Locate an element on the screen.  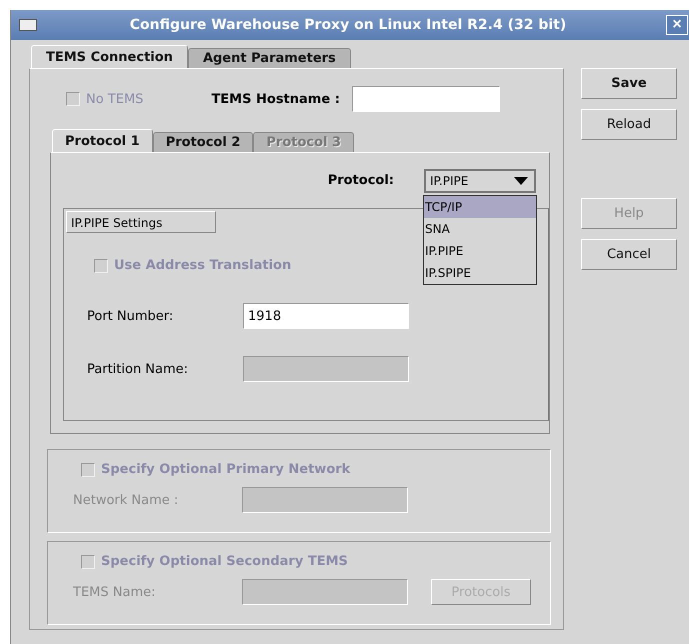
field-label: Port Number: is located at coordinates (130, 316).